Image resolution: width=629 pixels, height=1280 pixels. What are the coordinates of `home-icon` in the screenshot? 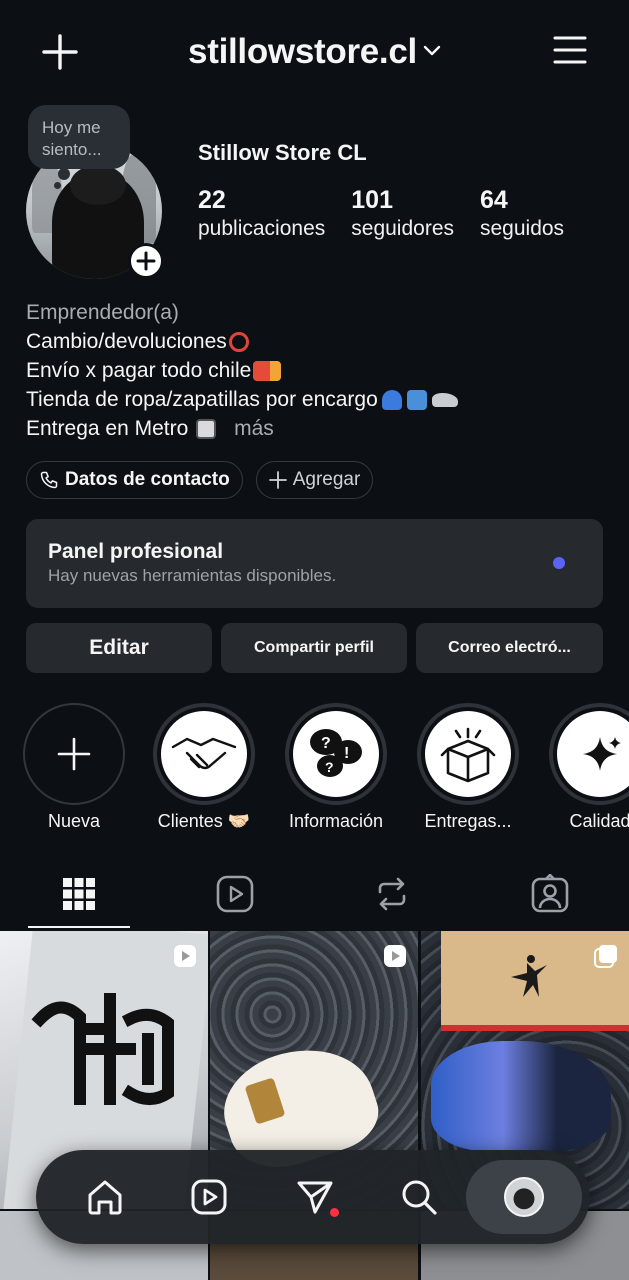 It's located at (105, 1197).